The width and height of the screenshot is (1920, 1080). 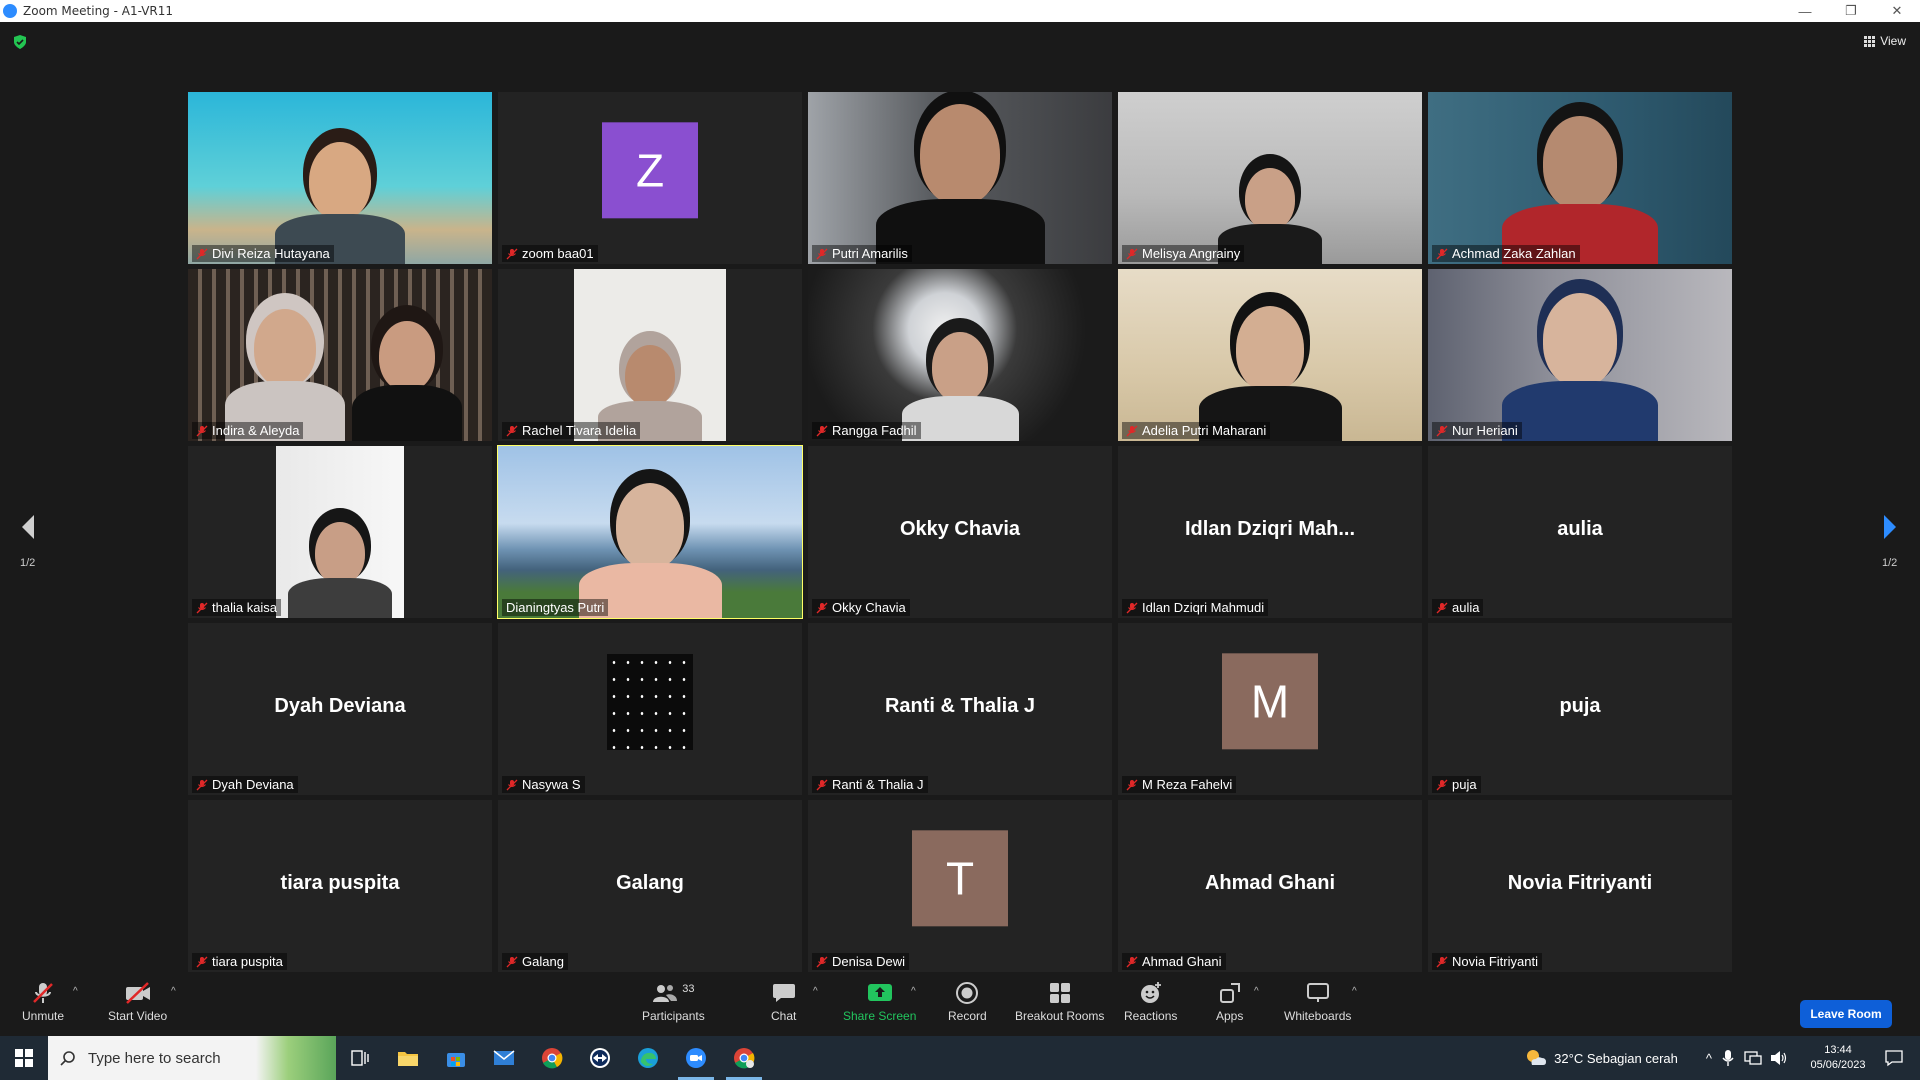 I want to click on participant-tile: Idlan Dziqri Mah... Idlan Dziqri Mahmudi, so click(x=1270, y=532).